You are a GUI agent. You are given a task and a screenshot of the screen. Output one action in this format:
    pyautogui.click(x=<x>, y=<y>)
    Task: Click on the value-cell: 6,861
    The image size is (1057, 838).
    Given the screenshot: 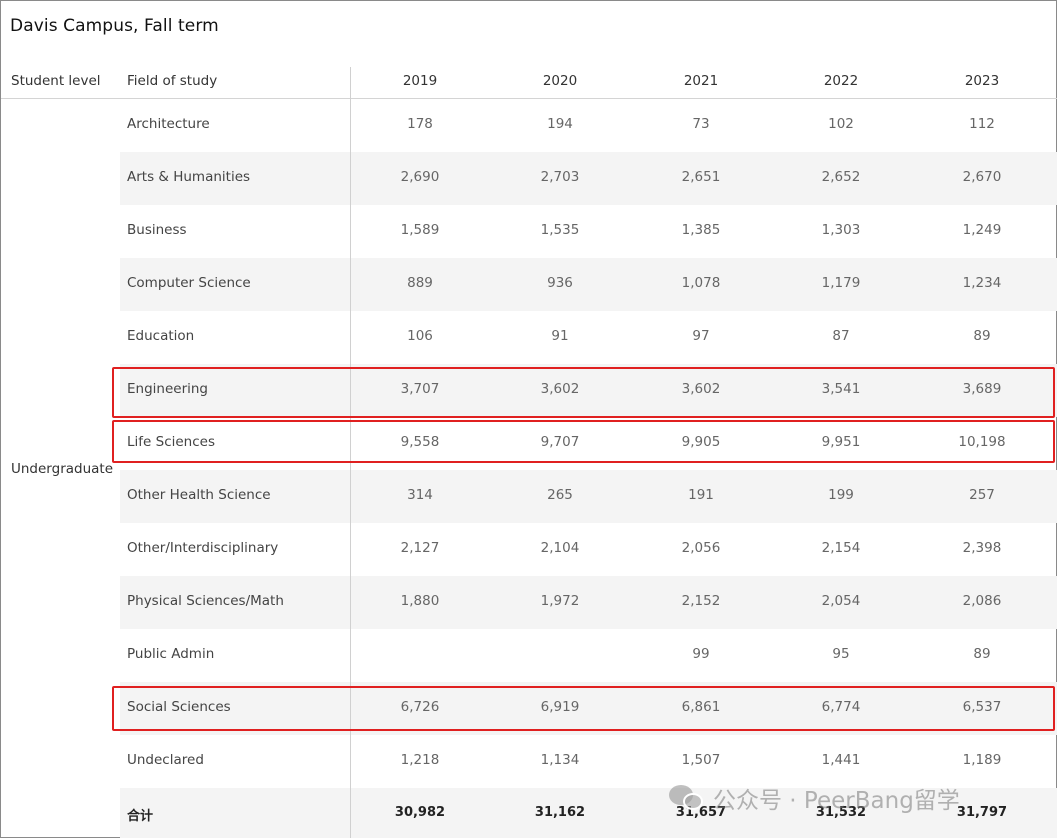 What is the action you would take?
    pyautogui.click(x=701, y=707)
    